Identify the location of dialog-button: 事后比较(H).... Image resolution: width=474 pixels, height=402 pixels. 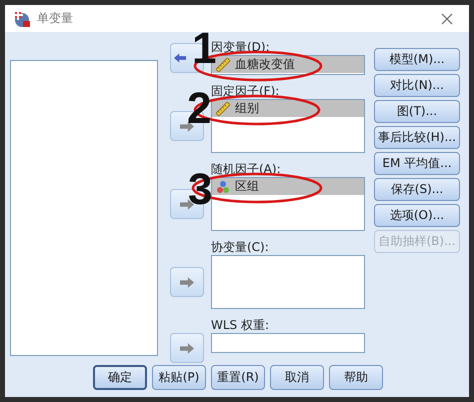
(417, 137).